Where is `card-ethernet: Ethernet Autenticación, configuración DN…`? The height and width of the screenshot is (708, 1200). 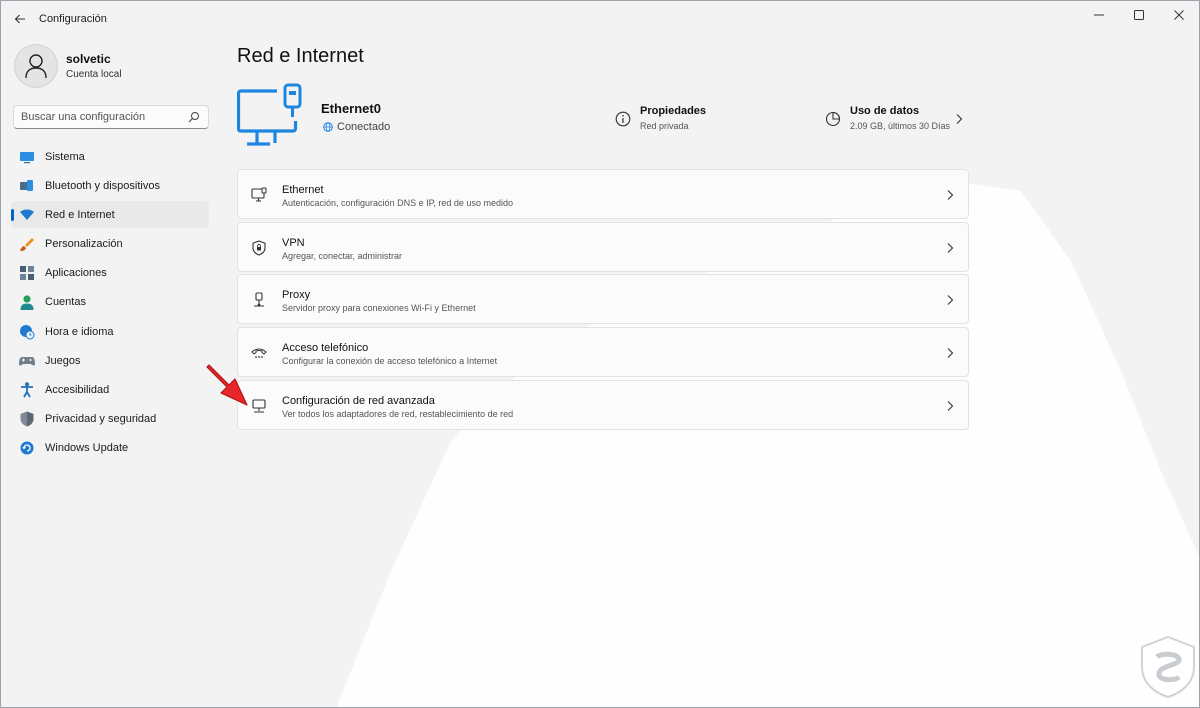 card-ethernet: Ethernet Autenticación, configuración DN… is located at coordinates (603, 194).